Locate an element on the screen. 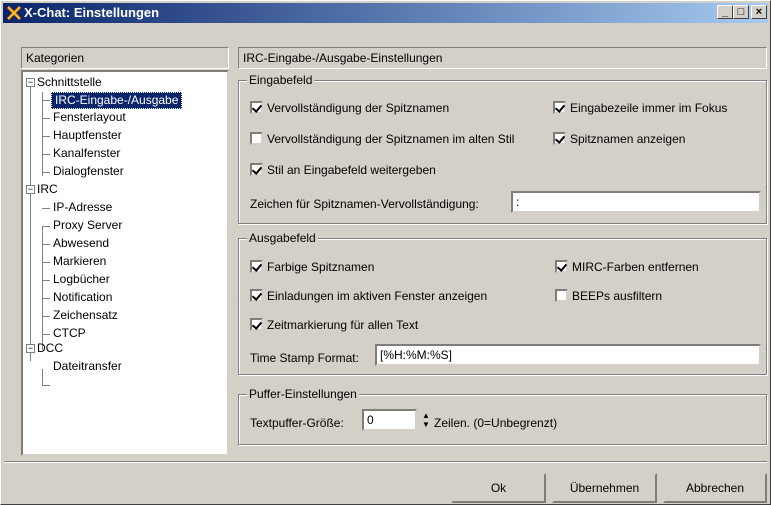 The height and width of the screenshot is (505, 771). input-focus-checkbox: Eingabezeile immer im Fokus is located at coordinates (640, 108).